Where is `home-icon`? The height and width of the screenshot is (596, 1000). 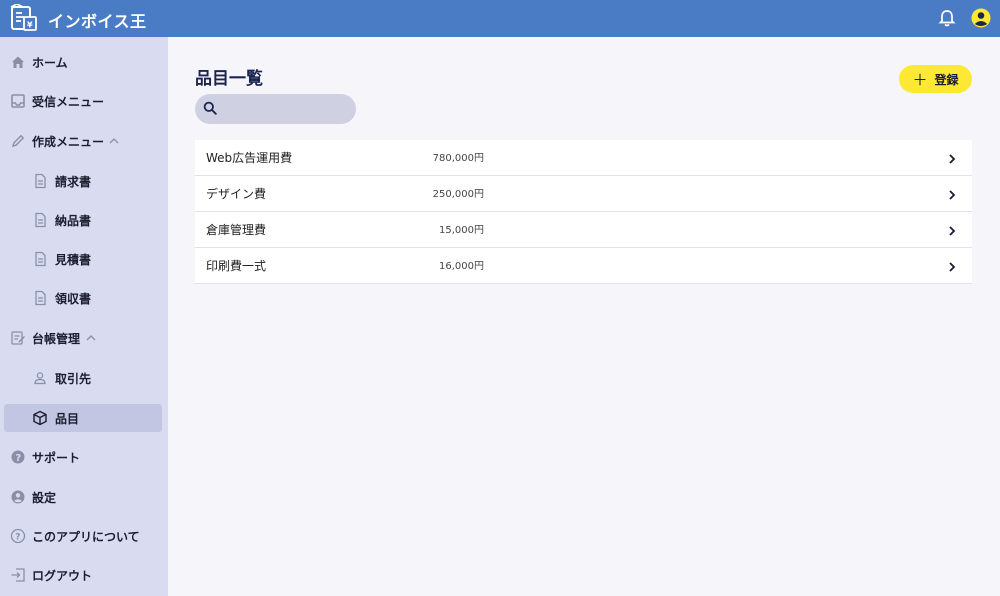
home-icon is located at coordinates (18, 62).